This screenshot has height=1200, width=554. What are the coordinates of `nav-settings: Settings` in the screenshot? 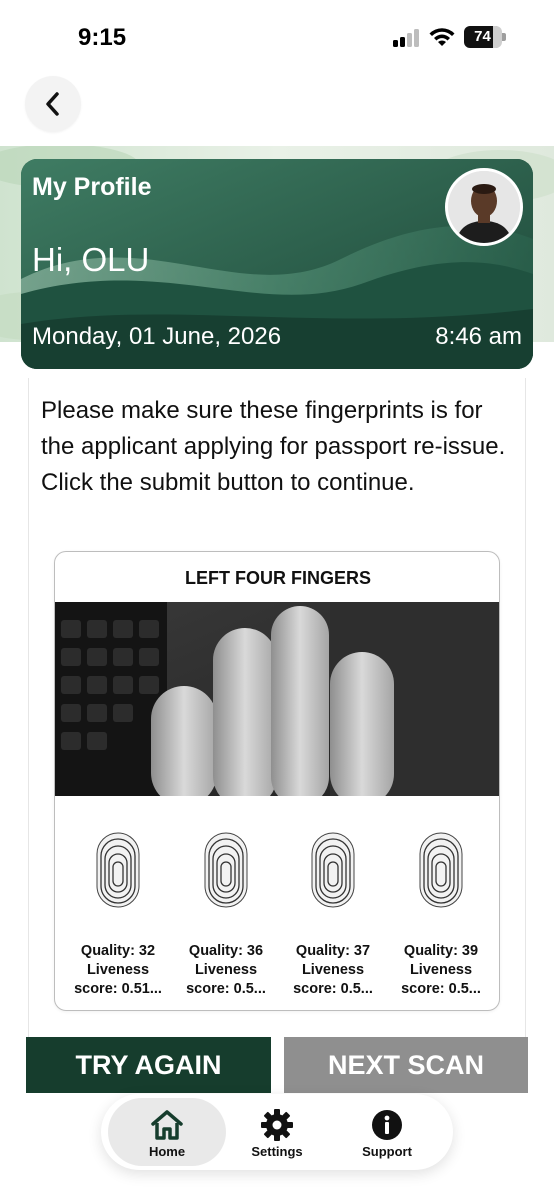 It's located at (277, 1132).